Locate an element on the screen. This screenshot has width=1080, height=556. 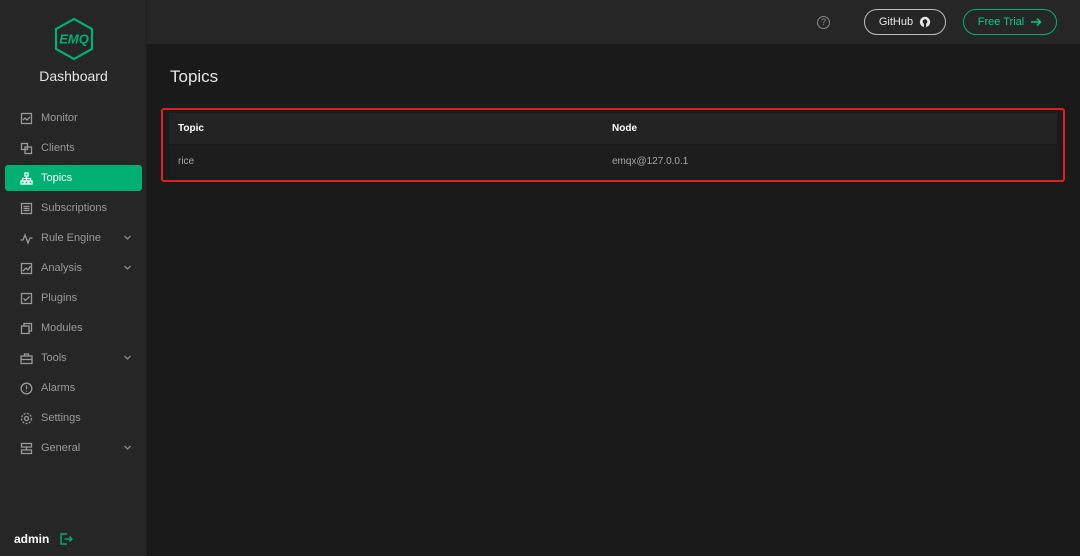
sidebar-item-label: Clients is located at coordinates (58, 148).